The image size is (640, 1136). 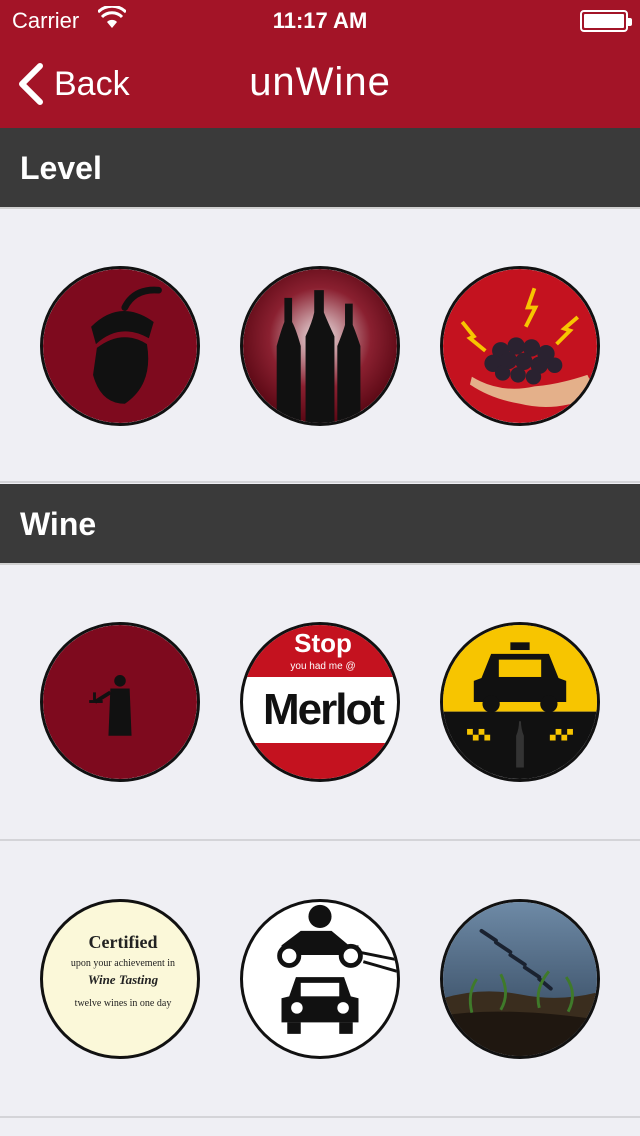 What do you see at coordinates (323, 666) in the screenshot?
I see `merlot-subtitle: you had me @` at bounding box center [323, 666].